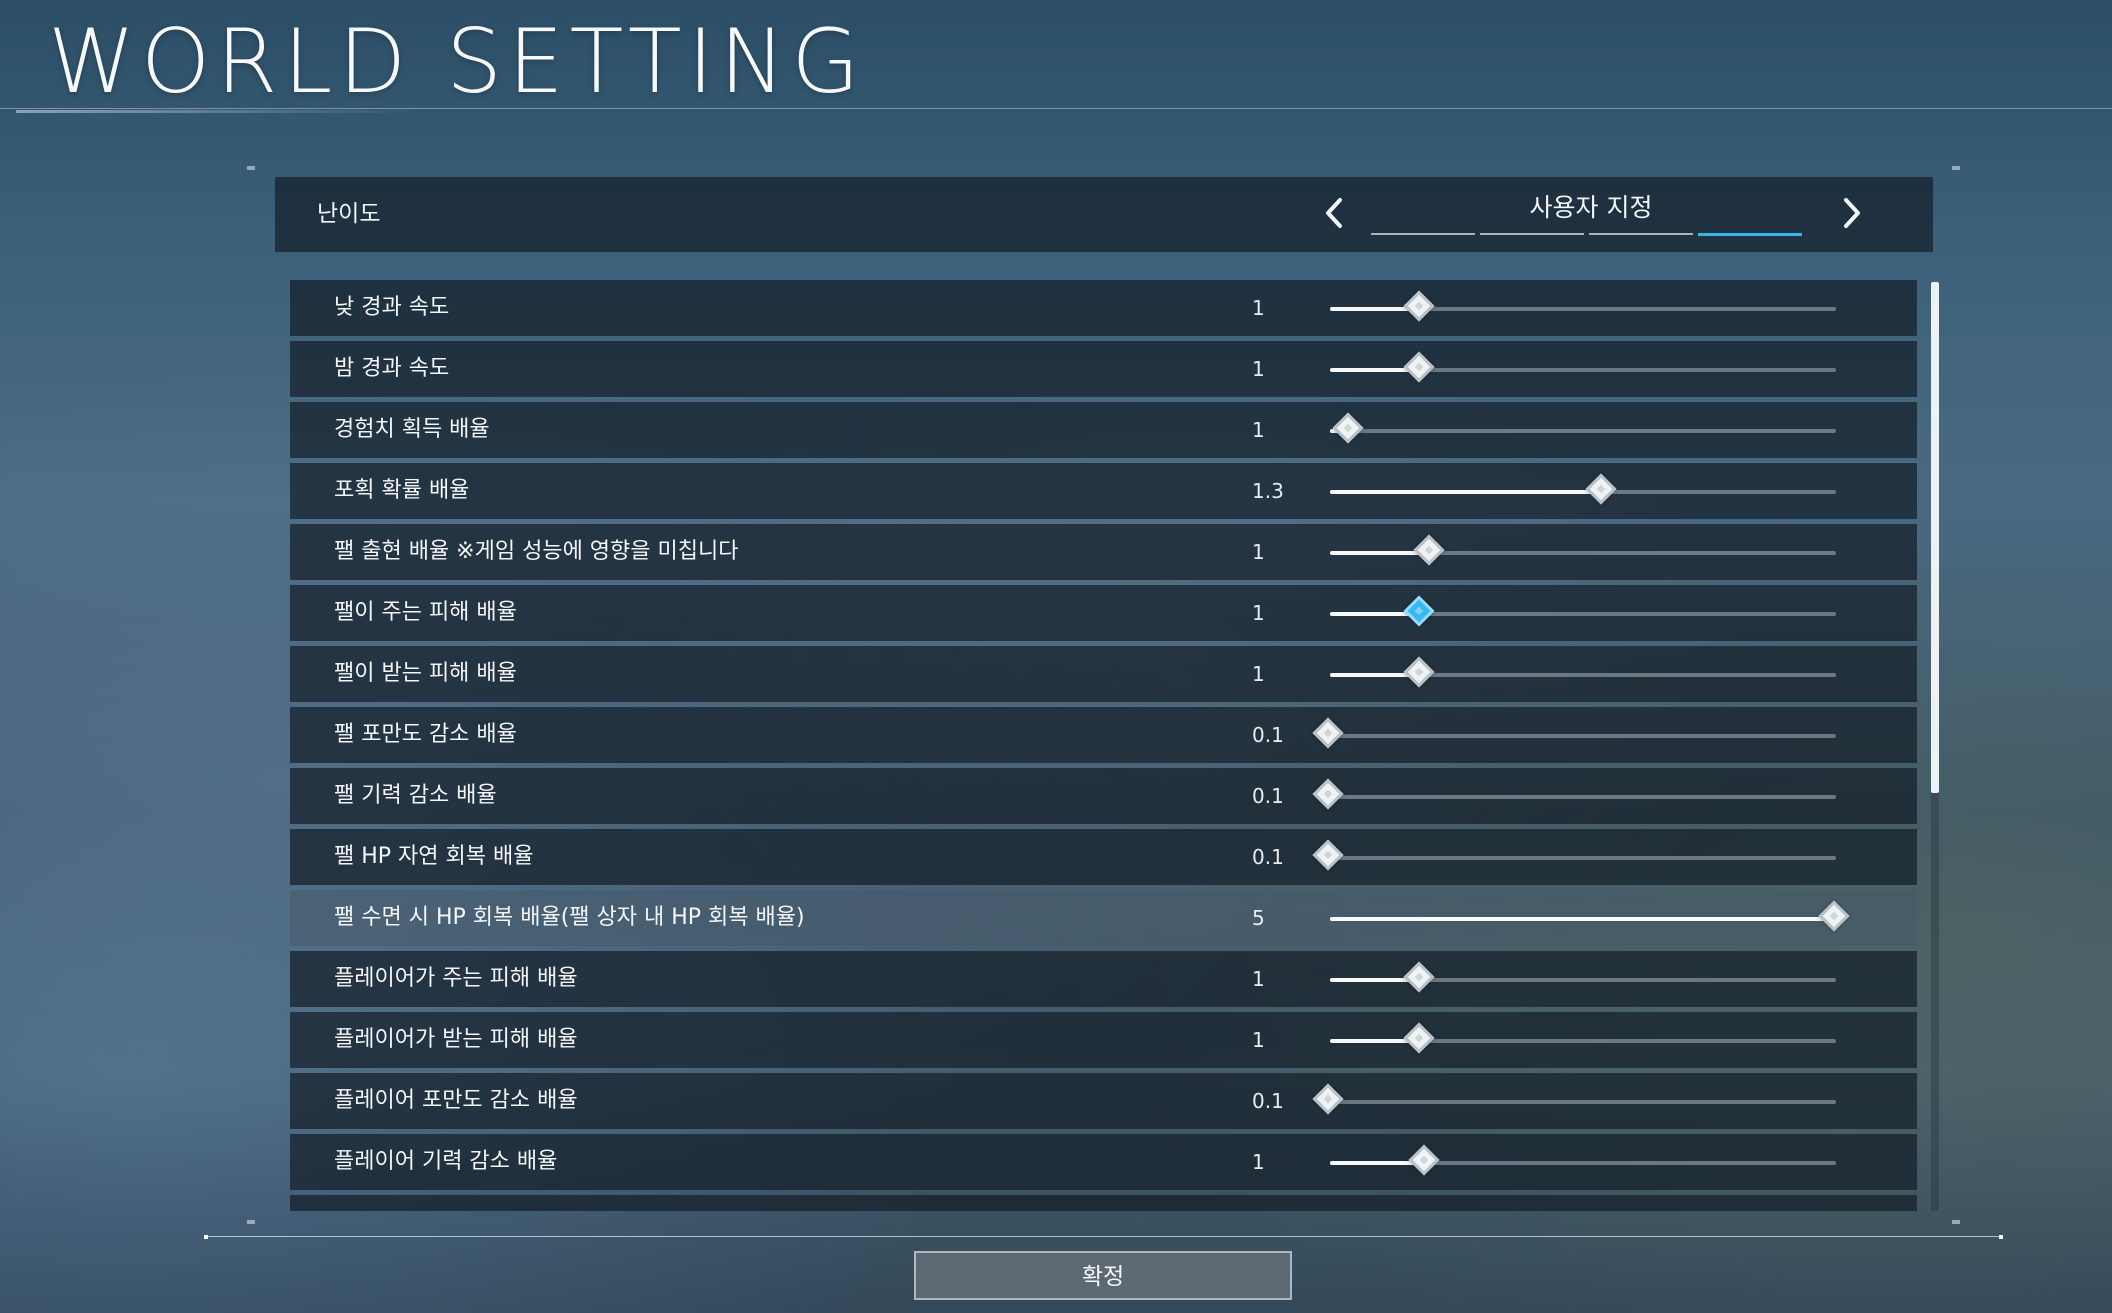 This screenshot has height=1313, width=2112. What do you see at coordinates (415, 795) in the screenshot?
I see `setting-label: 팰 기력 감소 배율` at bounding box center [415, 795].